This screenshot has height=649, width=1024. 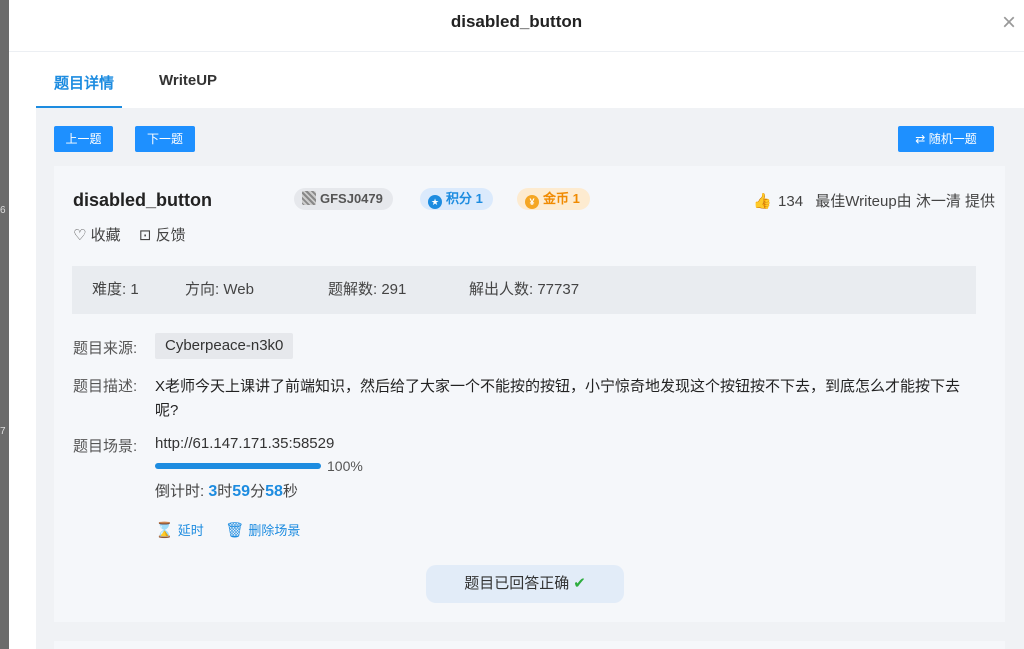 What do you see at coordinates (905, 201) in the screenshot?
I see `best-writeup-text: 最佳Writeup由 沐一清 提供` at bounding box center [905, 201].